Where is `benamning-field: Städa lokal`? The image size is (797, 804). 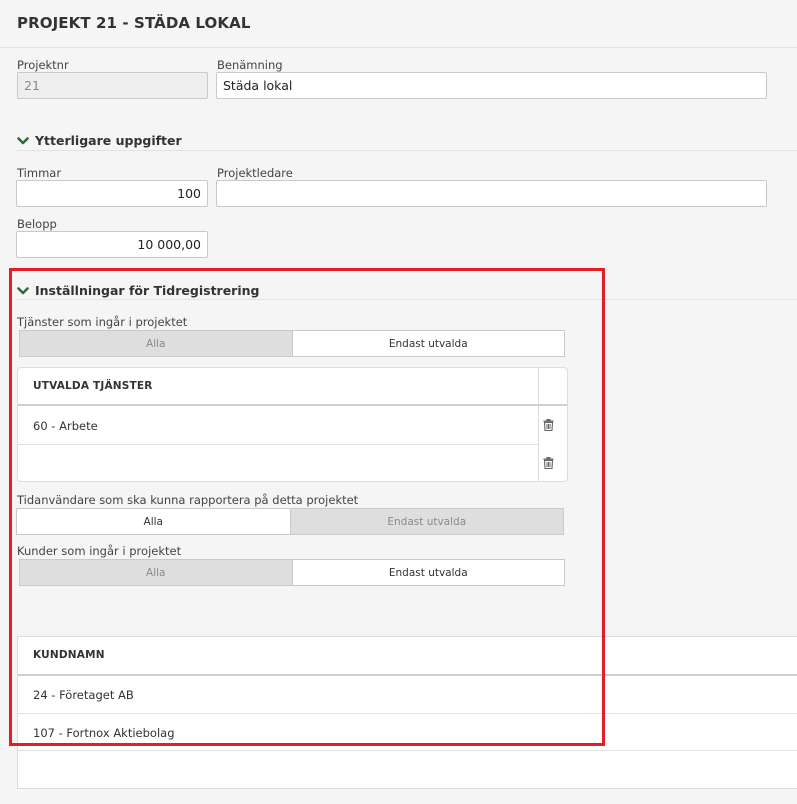
benamning-field: Städa lokal is located at coordinates (491, 85).